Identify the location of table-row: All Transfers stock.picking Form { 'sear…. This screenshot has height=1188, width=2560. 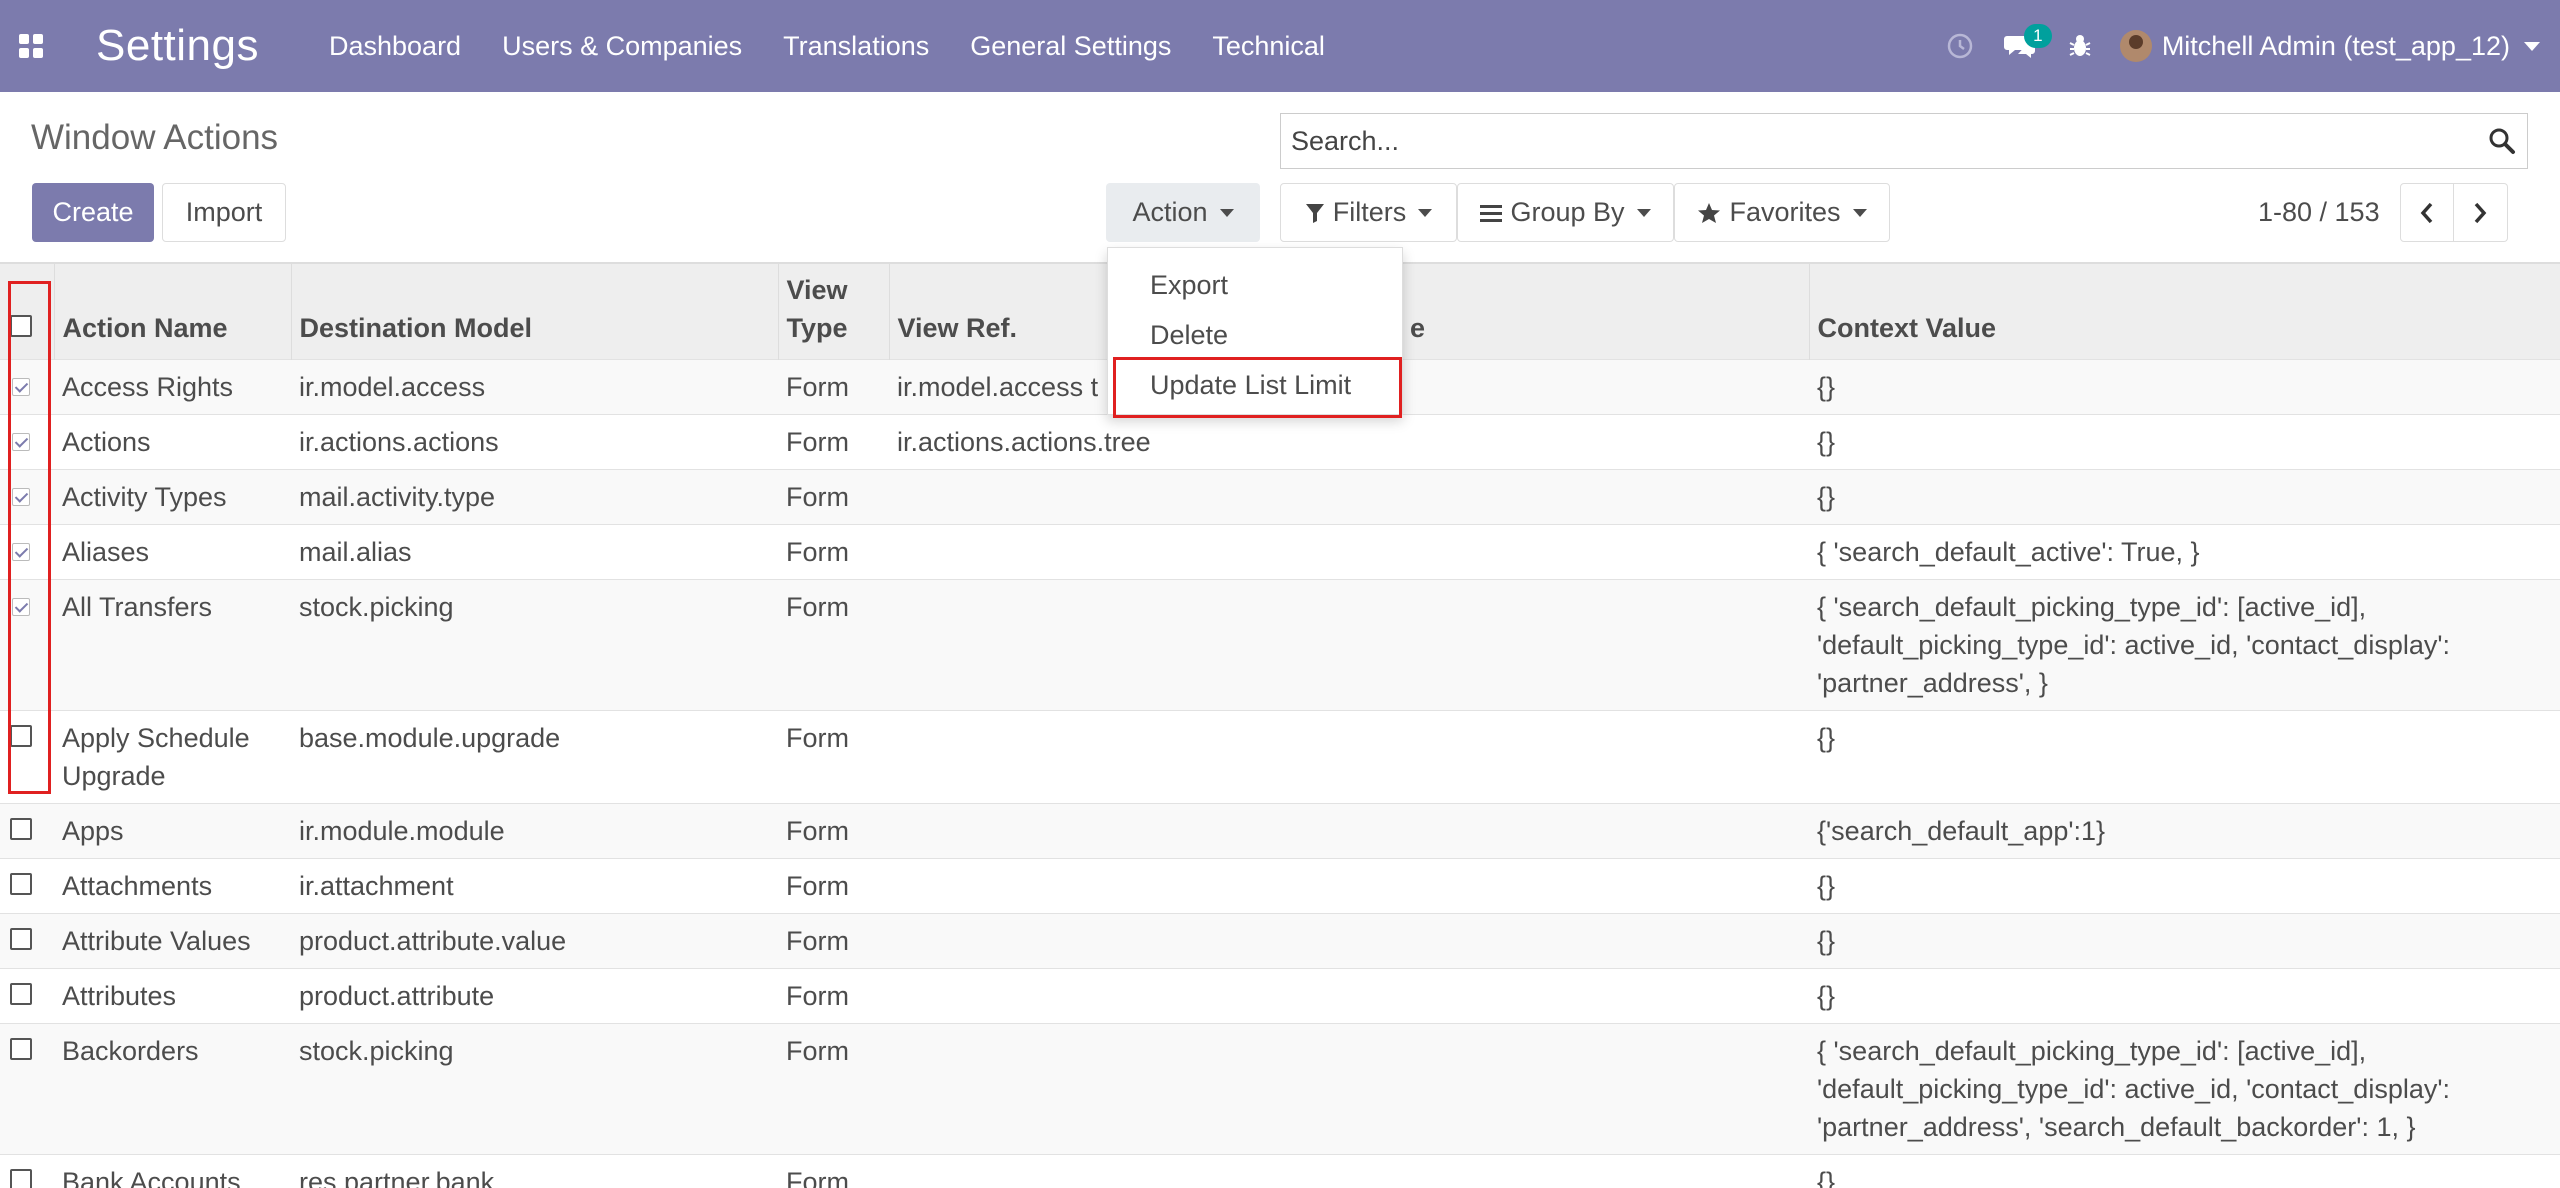
(1280, 644).